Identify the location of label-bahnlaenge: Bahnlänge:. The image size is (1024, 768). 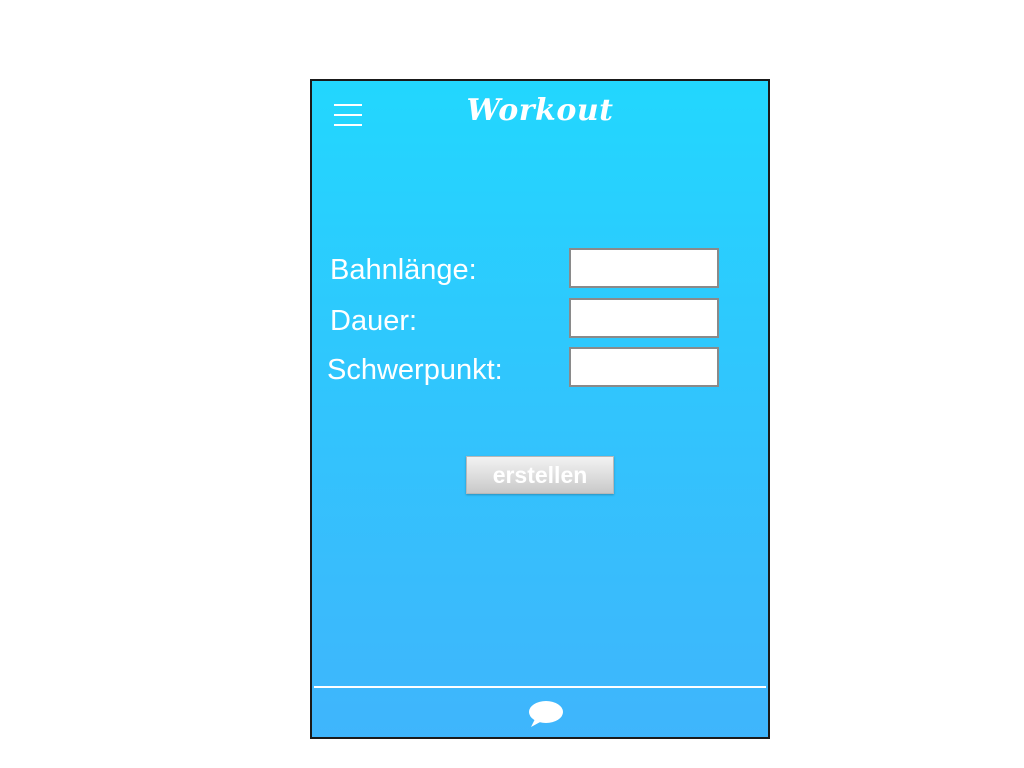
(403, 270).